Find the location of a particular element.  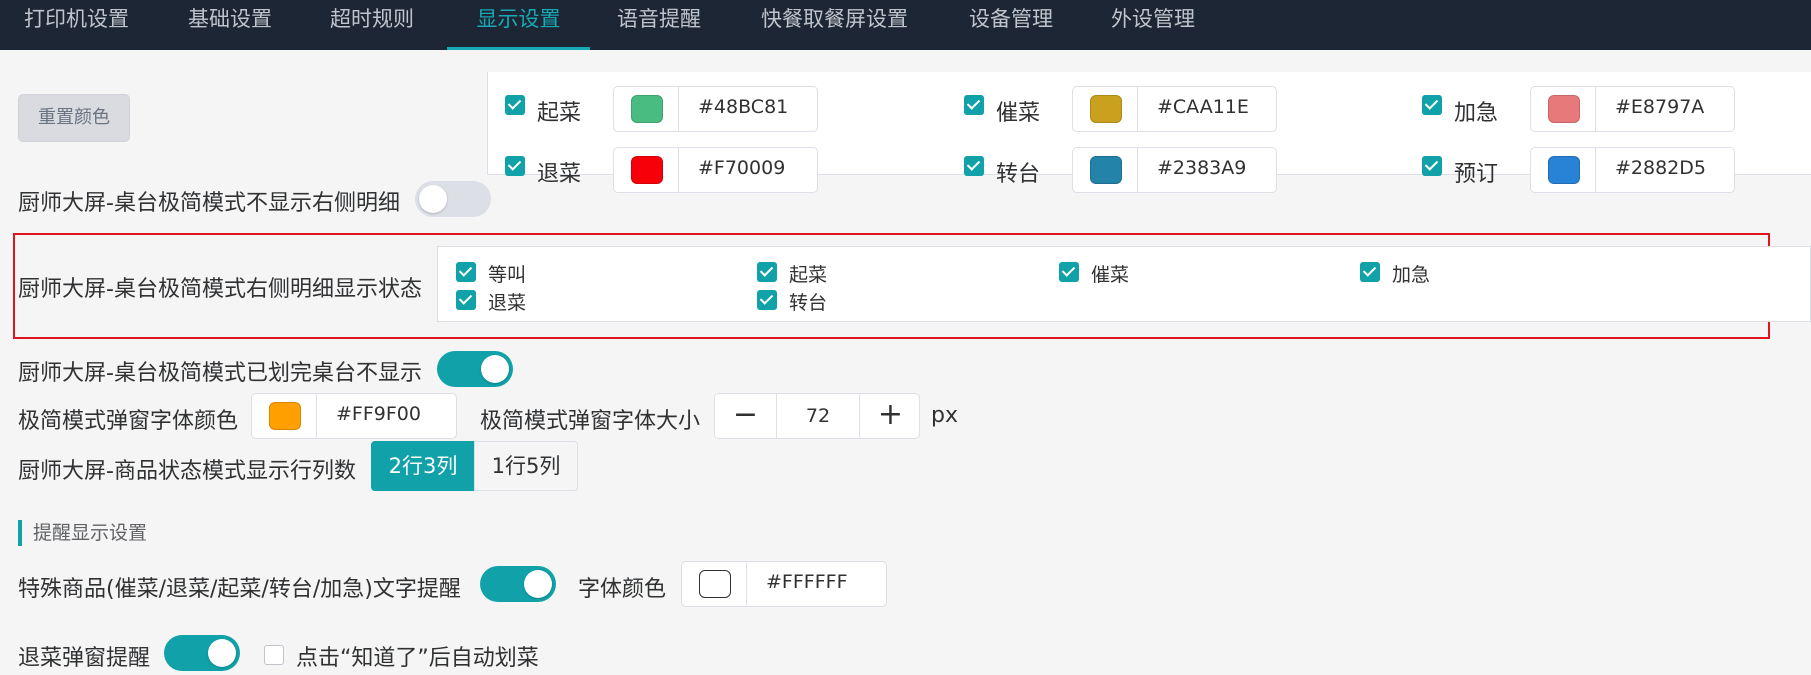

dengjiao-checkbox is located at coordinates (466, 272).